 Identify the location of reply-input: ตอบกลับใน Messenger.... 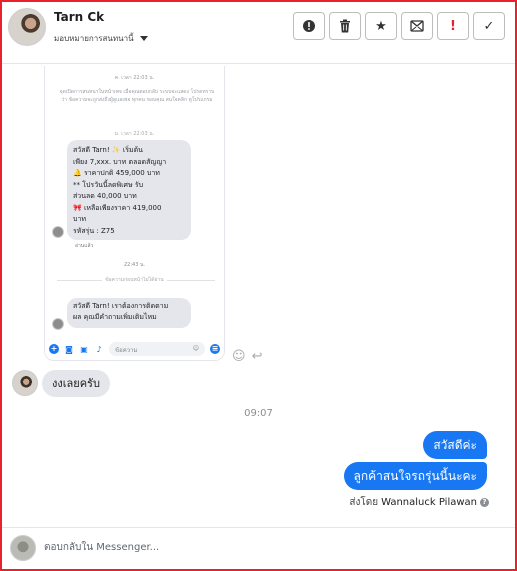
(101, 547).